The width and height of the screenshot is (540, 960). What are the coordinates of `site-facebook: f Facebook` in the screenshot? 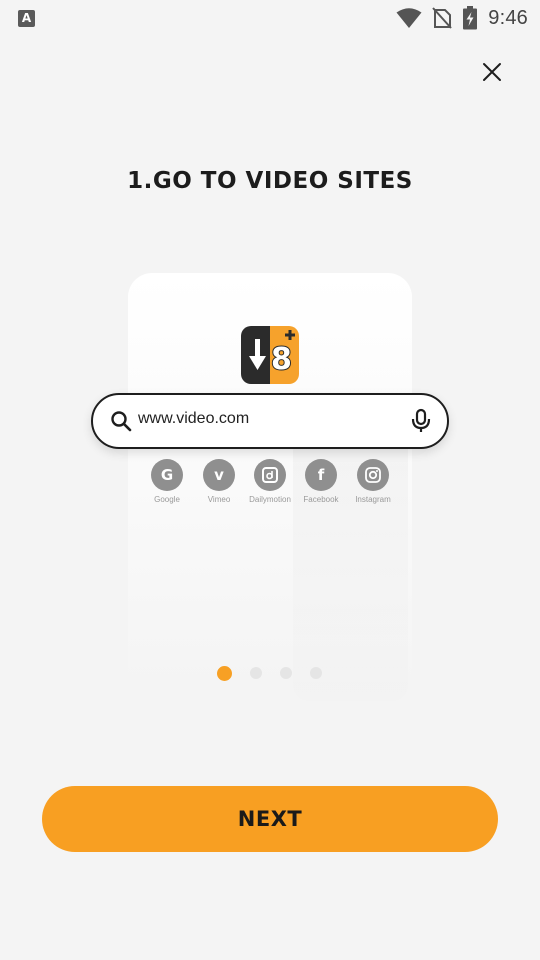 It's located at (321, 481).